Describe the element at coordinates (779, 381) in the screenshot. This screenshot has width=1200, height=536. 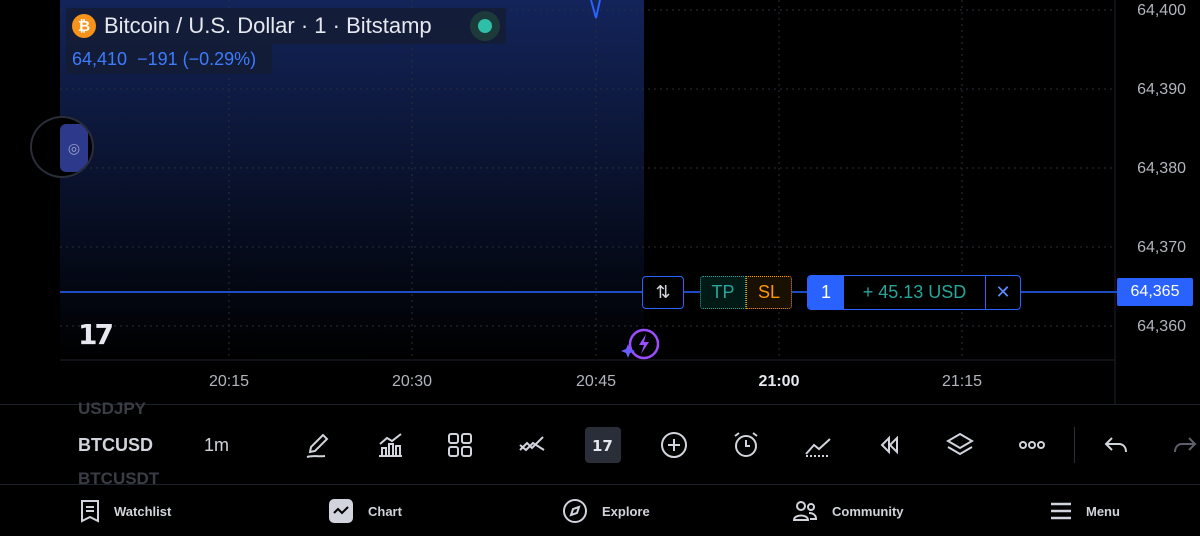
I see `time-tick: 21:00` at that location.